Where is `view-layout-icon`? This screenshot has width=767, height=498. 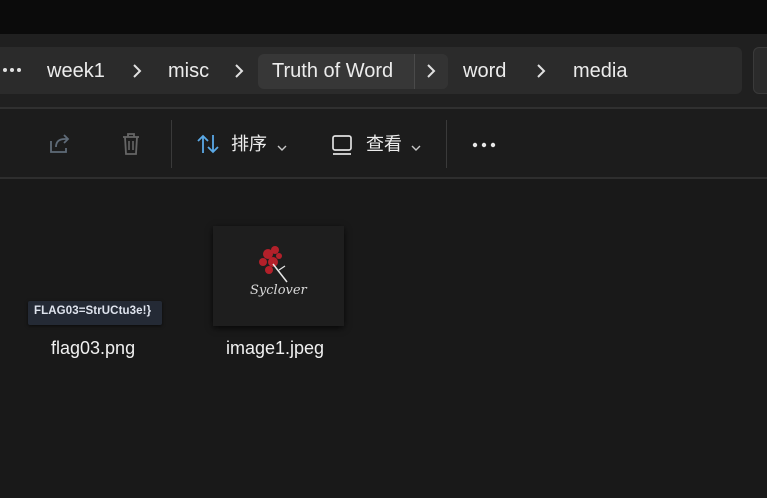
view-layout-icon is located at coordinates (343, 145).